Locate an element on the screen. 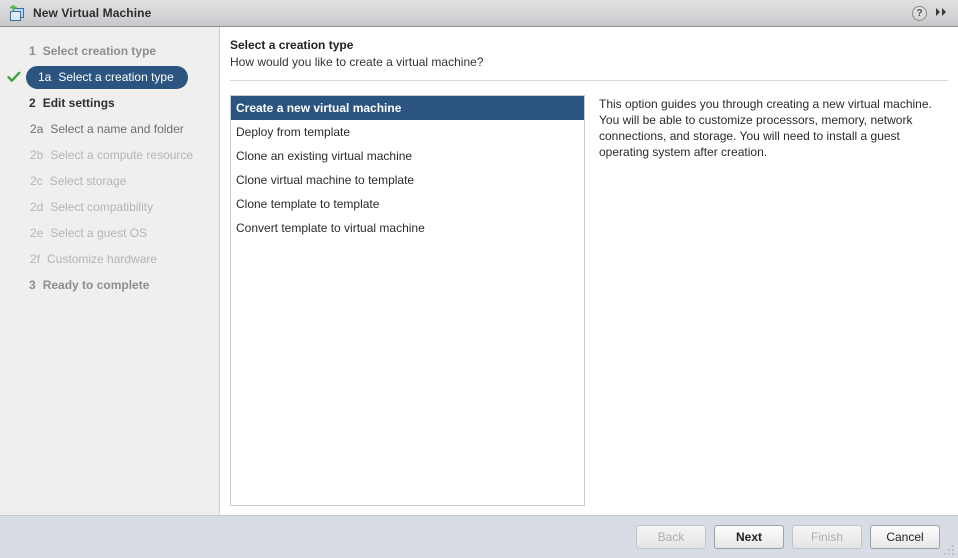 This screenshot has height=558, width=958. list-item-clone-template-to-template: Clone template to template is located at coordinates (407, 204).